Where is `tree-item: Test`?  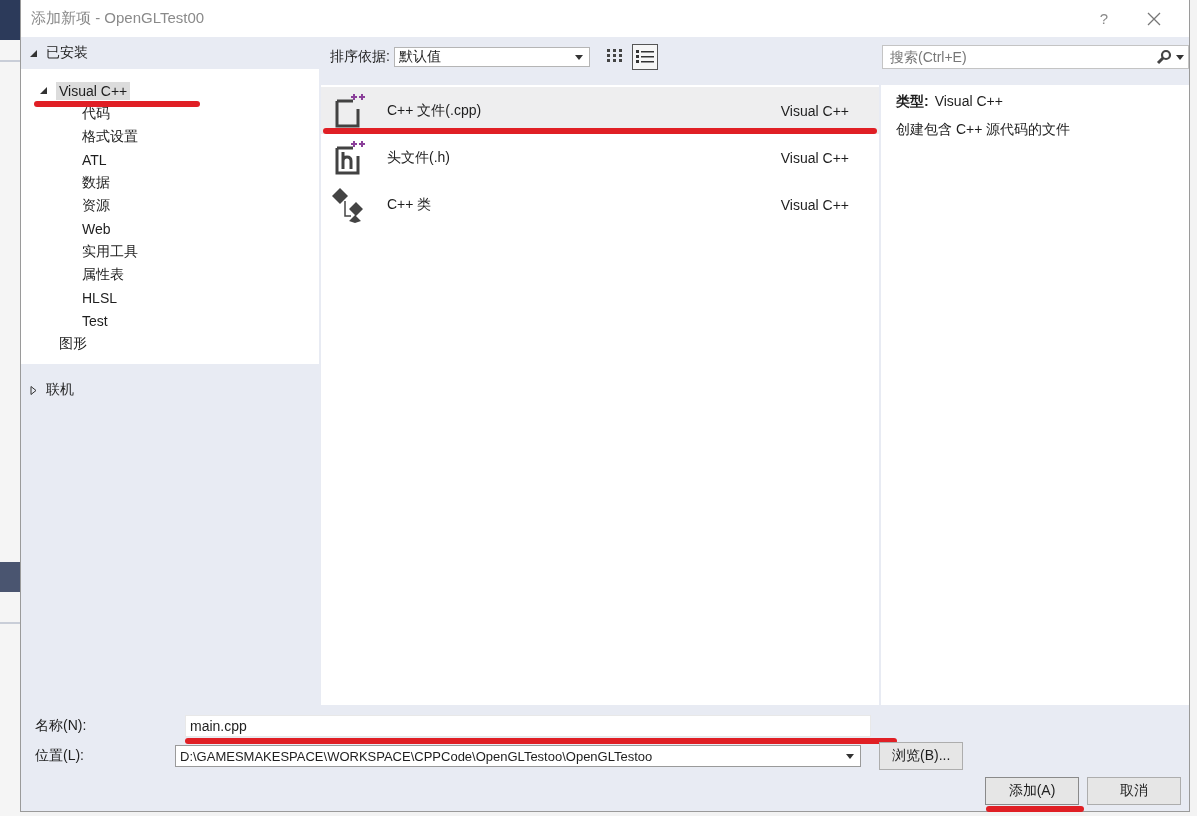
tree-item: Test is located at coordinates (95, 320).